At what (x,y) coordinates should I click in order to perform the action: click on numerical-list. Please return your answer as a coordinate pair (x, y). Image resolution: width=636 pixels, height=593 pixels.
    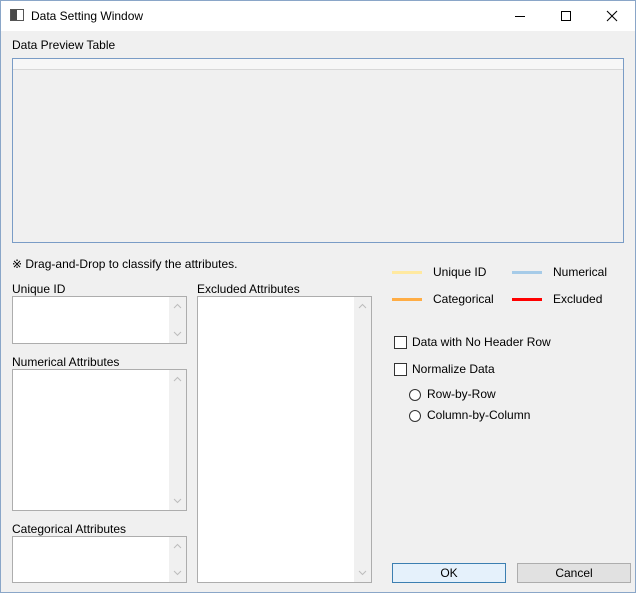
    Looking at the image, I should click on (99, 440).